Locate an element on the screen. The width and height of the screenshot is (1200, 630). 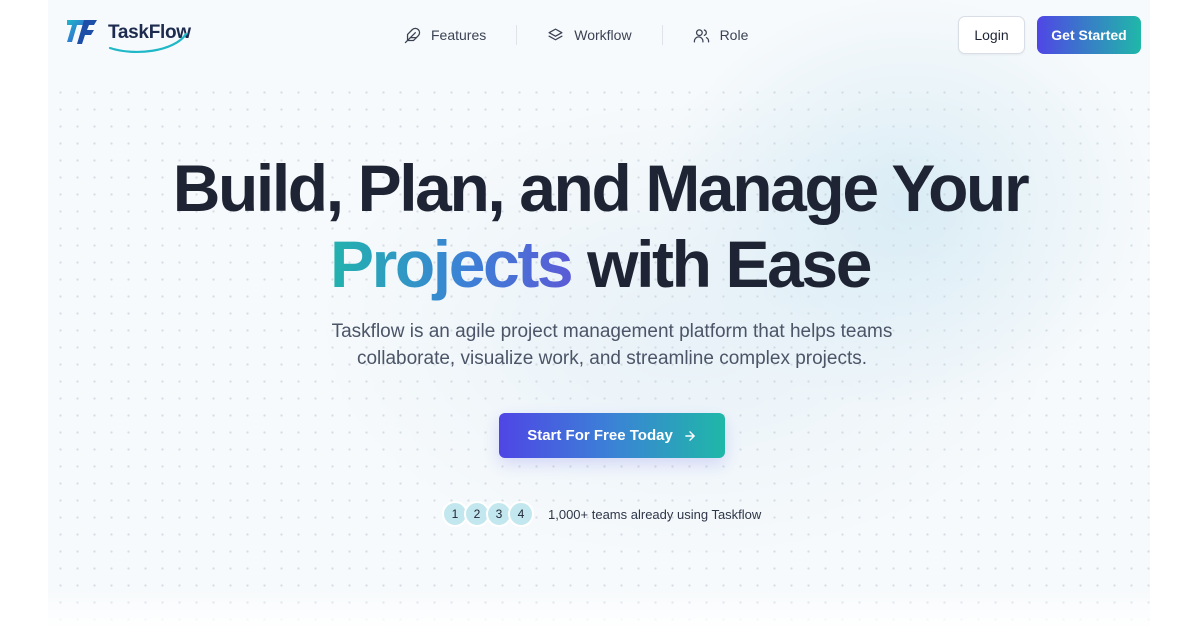
start-free-button: Start For Free Today is located at coordinates (612, 435).